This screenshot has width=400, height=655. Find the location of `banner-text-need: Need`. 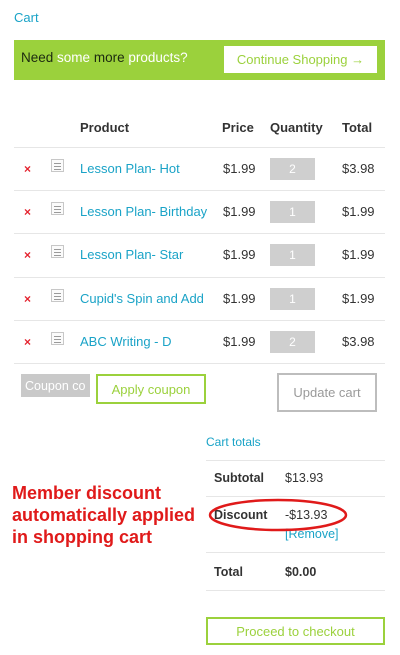

banner-text-need: Need is located at coordinates (37, 57).